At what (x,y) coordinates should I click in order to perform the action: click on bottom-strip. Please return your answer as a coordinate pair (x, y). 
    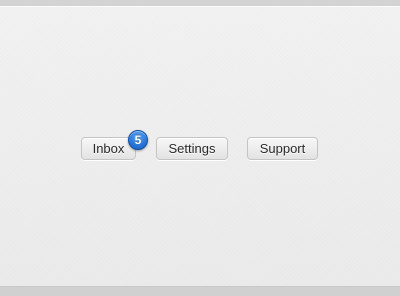
    Looking at the image, I should click on (200, 291).